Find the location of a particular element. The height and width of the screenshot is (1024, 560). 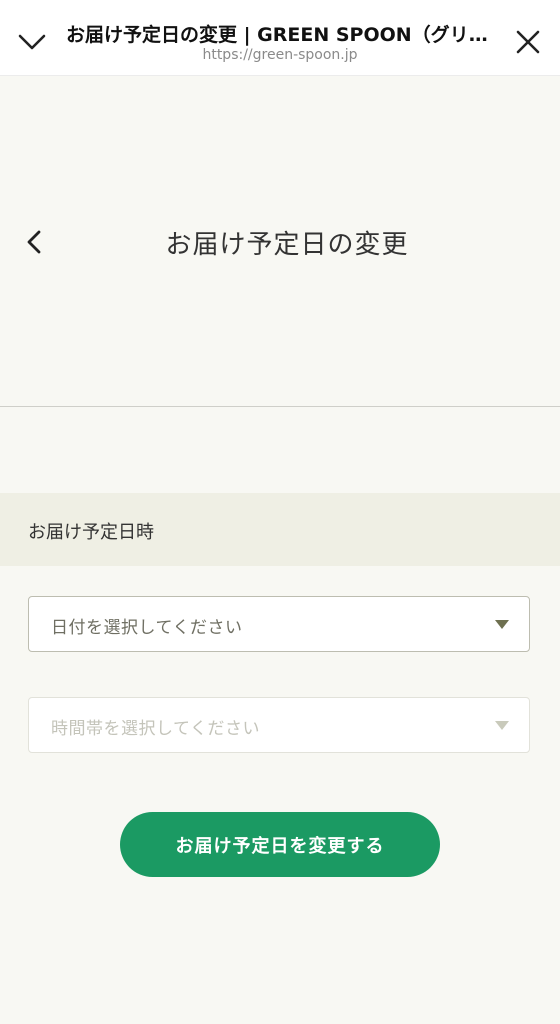

delivery-section-header: お届け予定日時 is located at coordinates (280, 529).